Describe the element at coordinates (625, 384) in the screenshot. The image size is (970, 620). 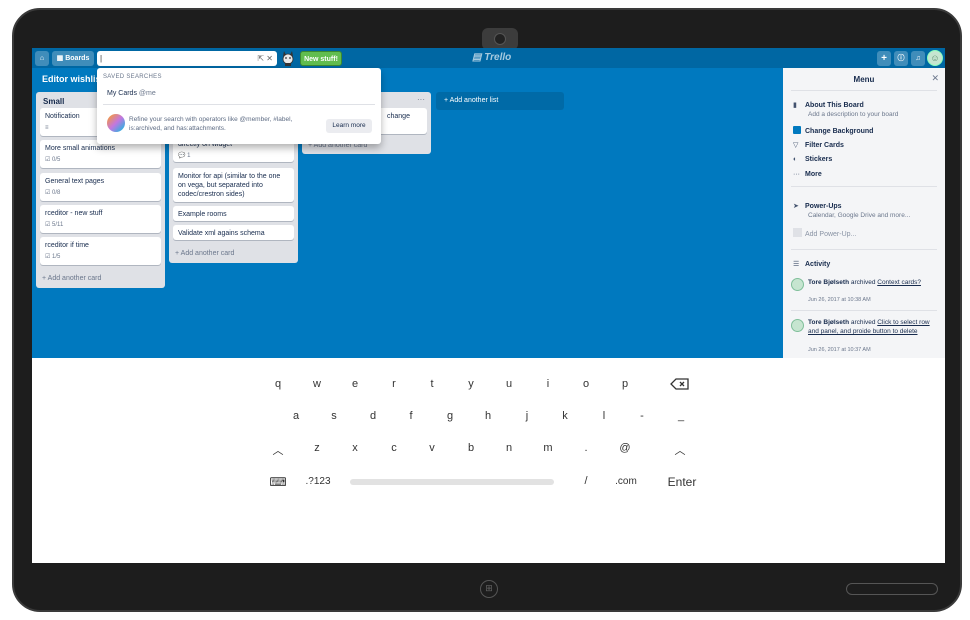
I see `key-p: p` at that location.